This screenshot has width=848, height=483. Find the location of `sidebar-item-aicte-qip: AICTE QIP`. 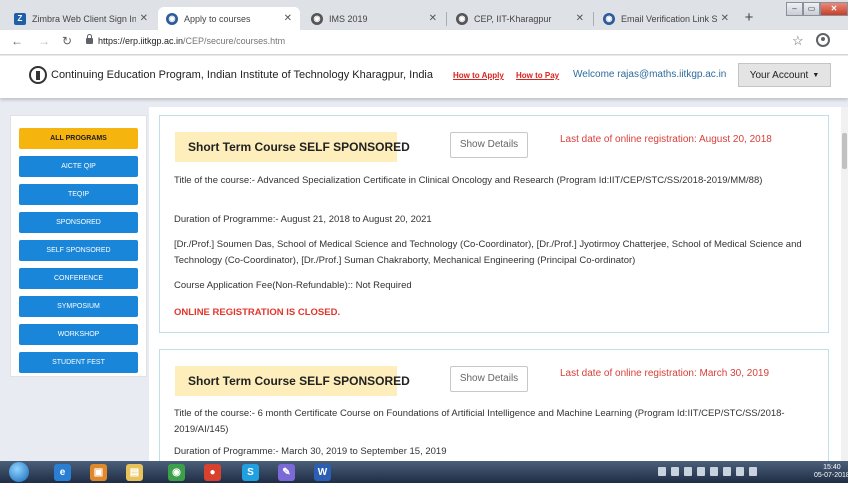

sidebar-item-aicte-qip: AICTE QIP is located at coordinates (78, 166).